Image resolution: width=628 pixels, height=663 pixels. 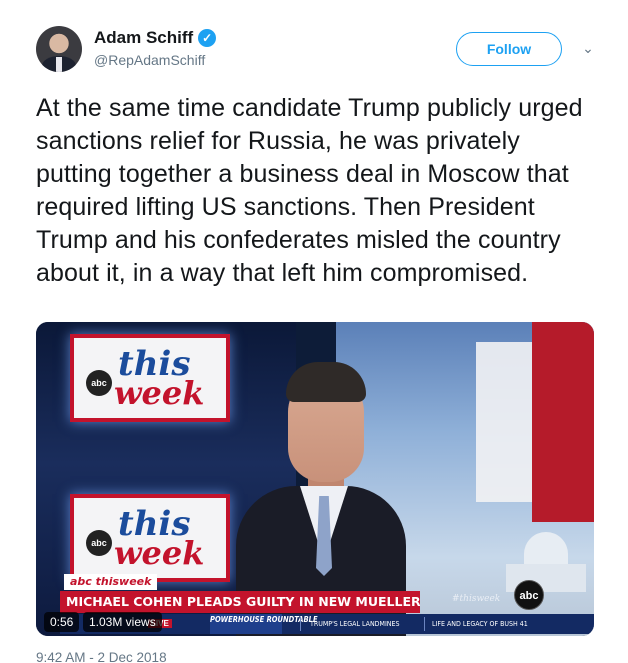 I want to click on lower-third-hashtag: #thisweek, so click(x=476, y=599).